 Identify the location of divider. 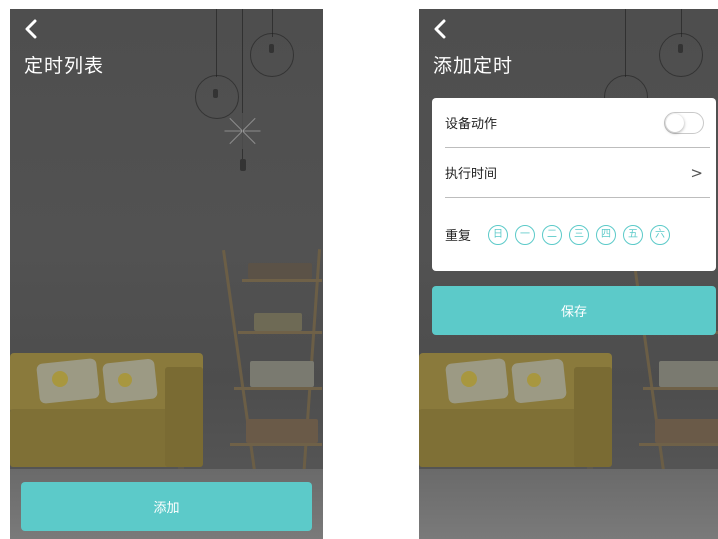
(577, 197).